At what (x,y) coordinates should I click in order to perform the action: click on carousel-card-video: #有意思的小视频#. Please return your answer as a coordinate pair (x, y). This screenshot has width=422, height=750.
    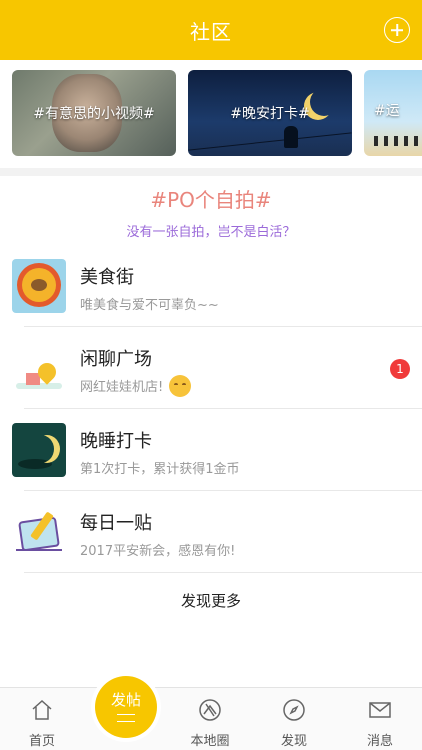
    Looking at the image, I should click on (94, 113).